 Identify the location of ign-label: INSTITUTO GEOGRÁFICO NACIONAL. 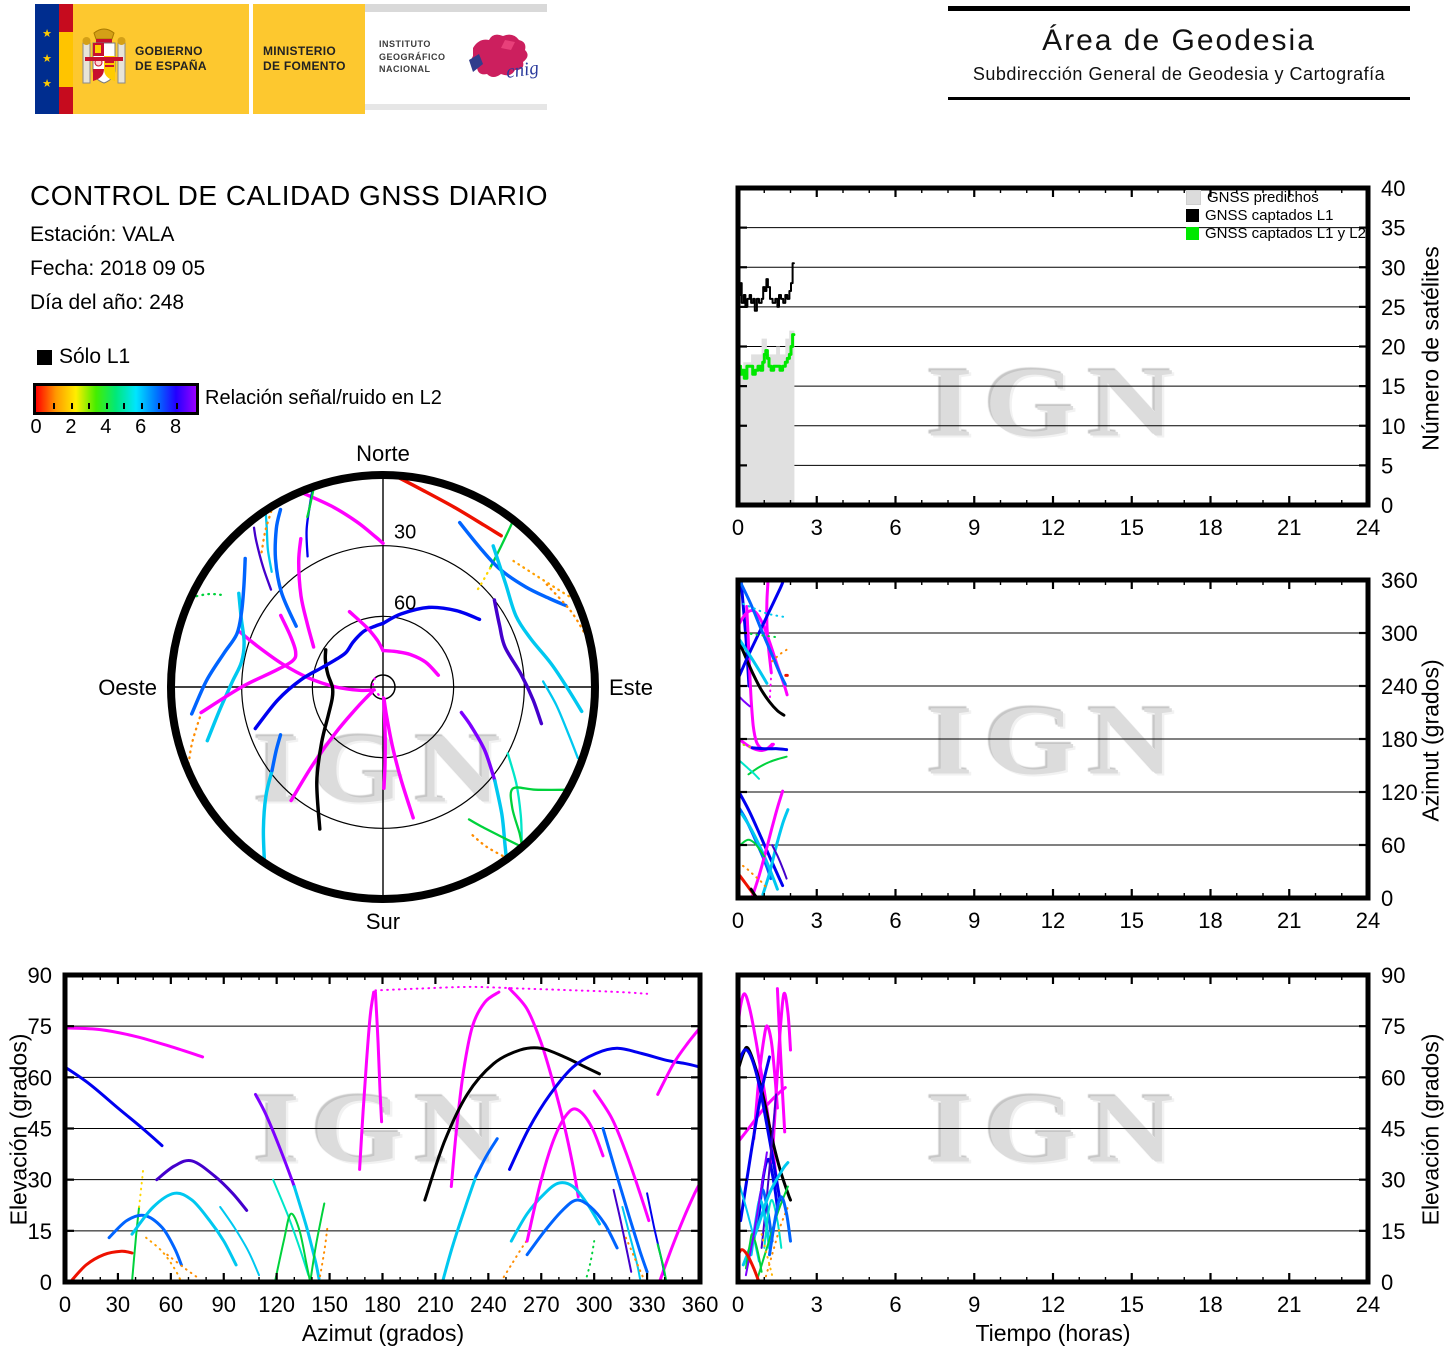
(412, 57).